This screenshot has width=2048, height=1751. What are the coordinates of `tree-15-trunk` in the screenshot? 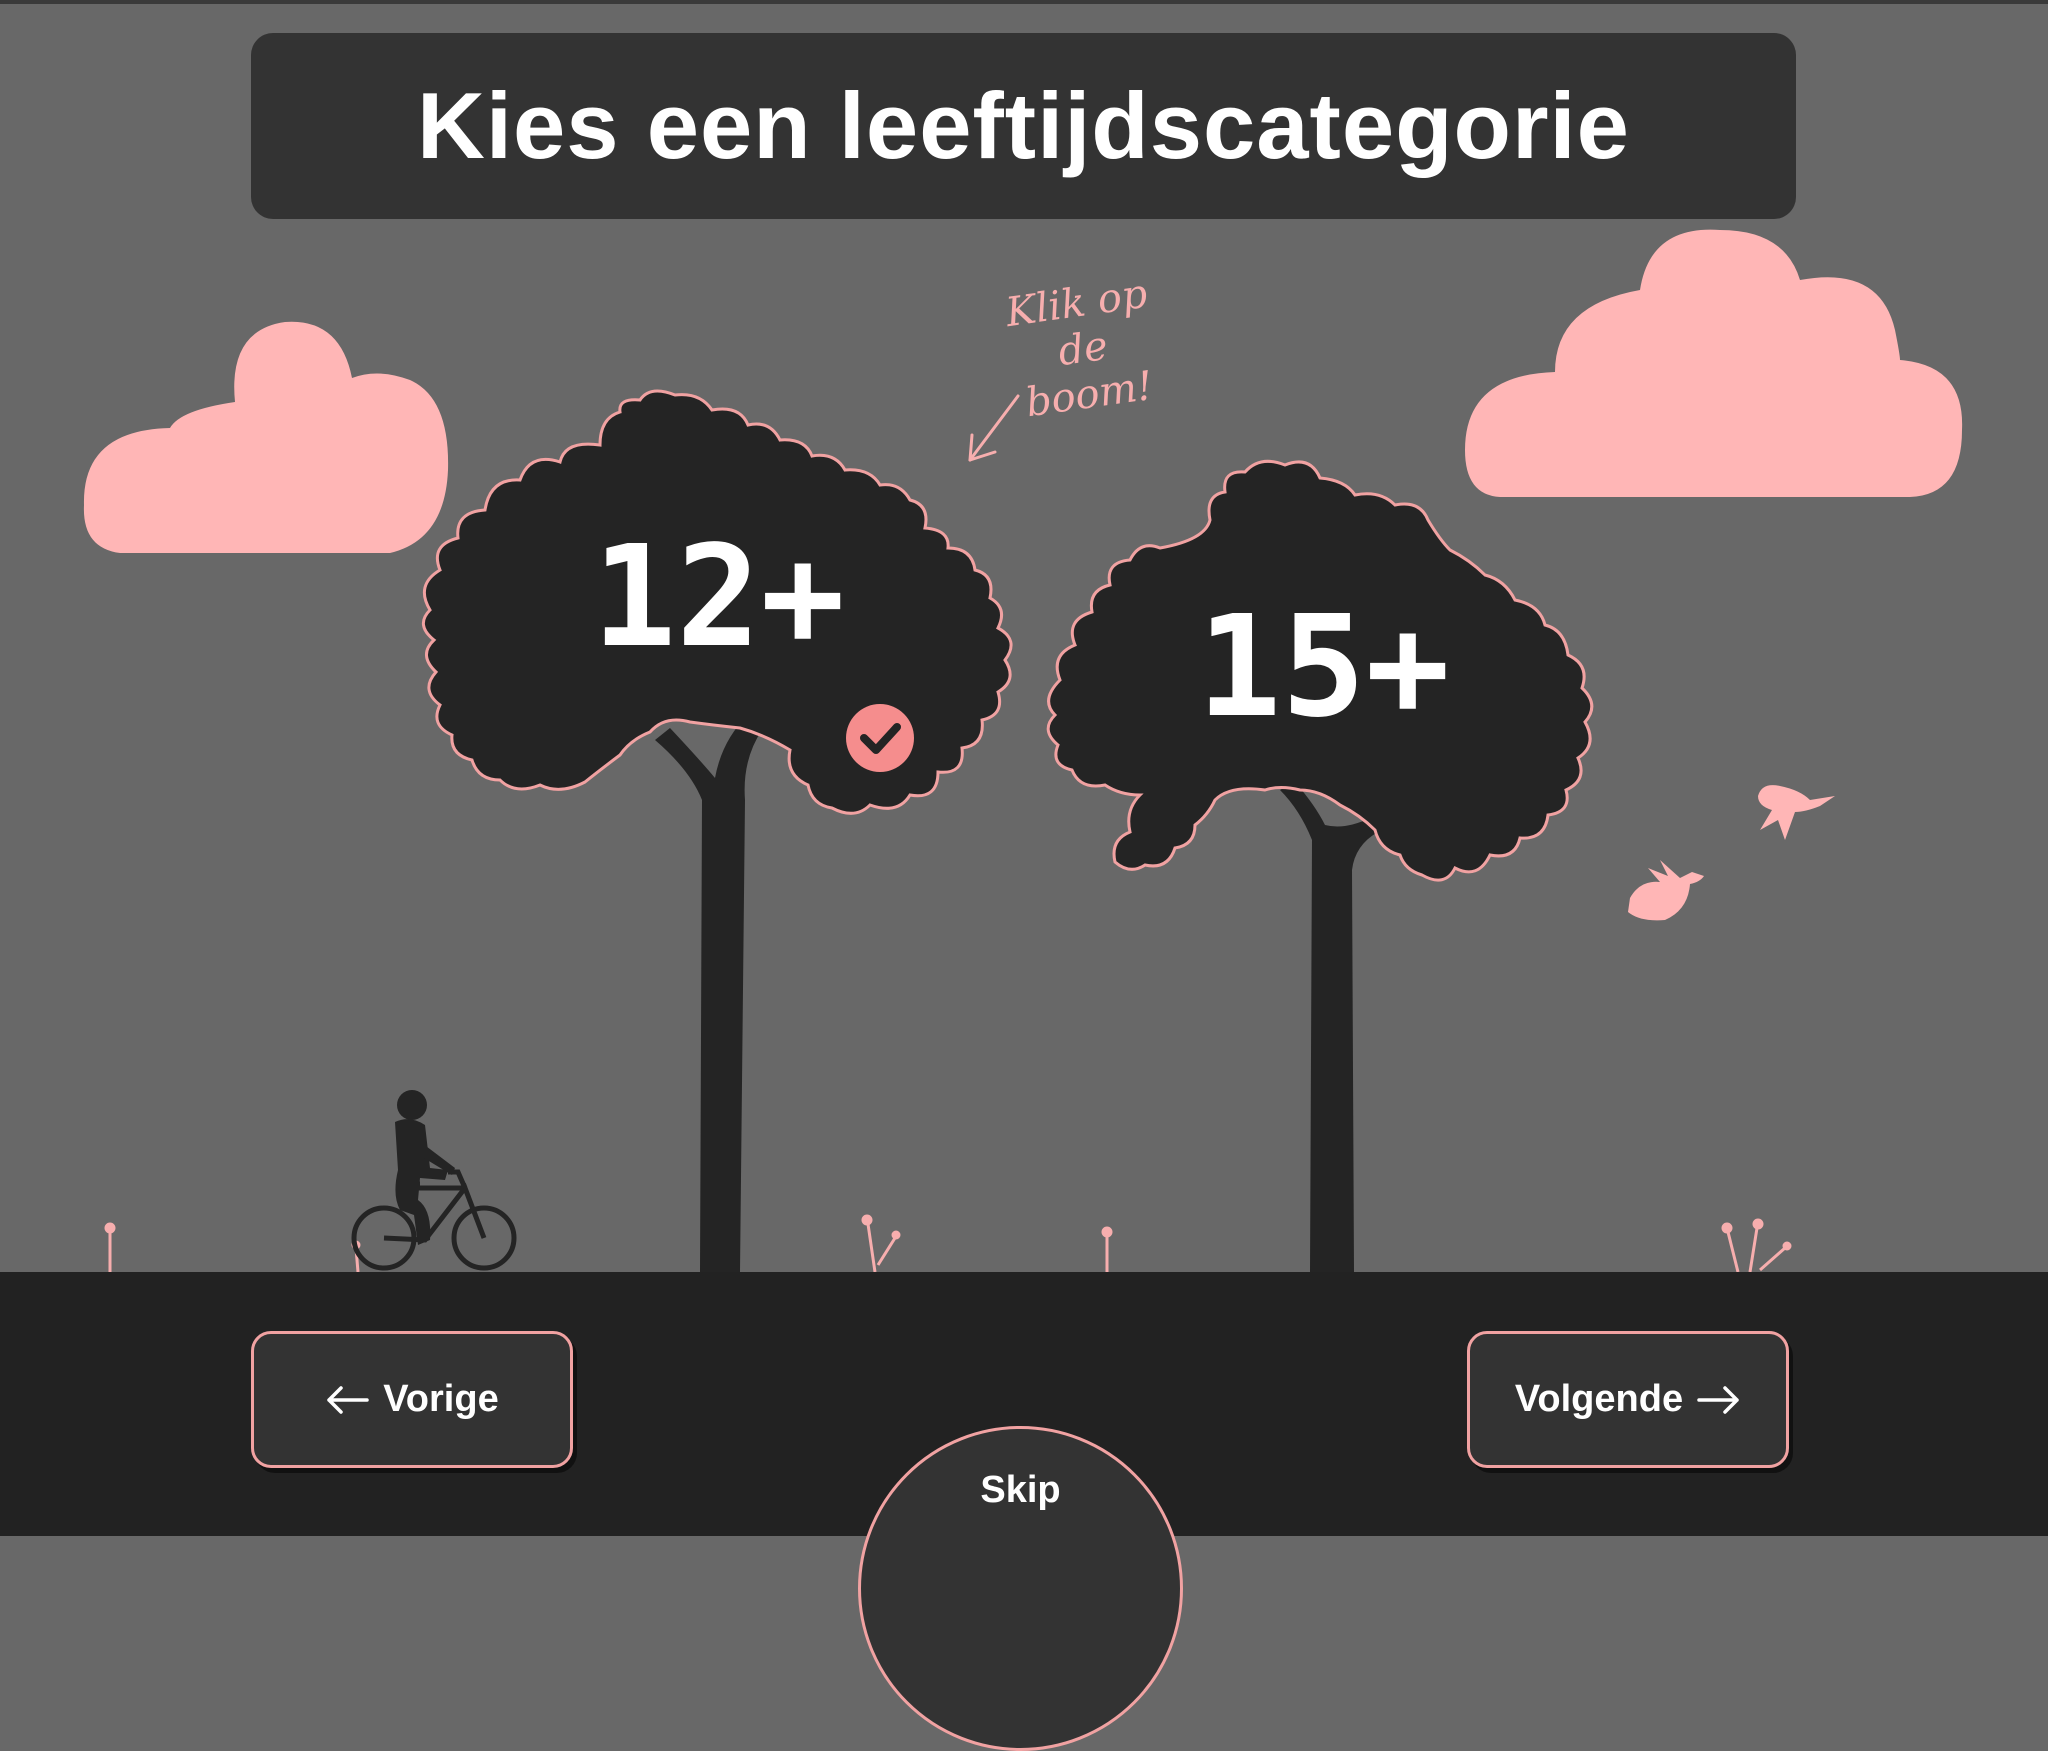 It's located at (1329, 1027).